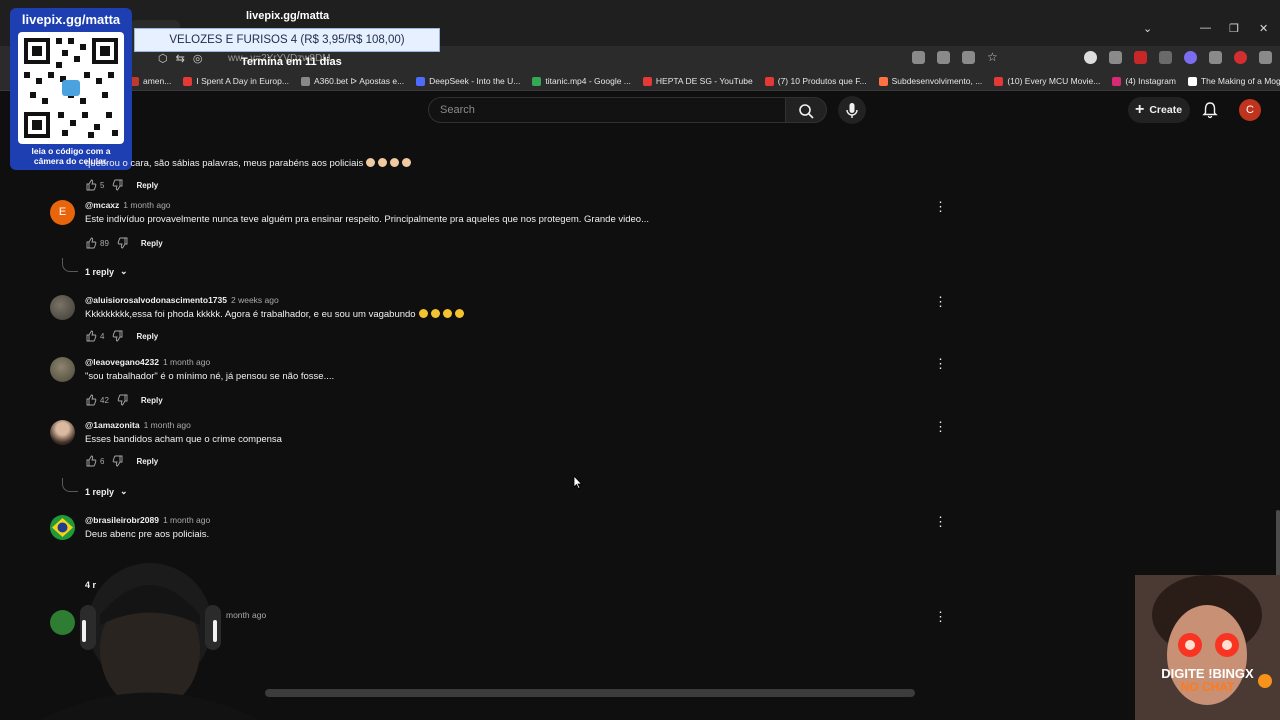 Image resolution: width=1280 pixels, height=720 pixels. I want to click on cam-callout: DIGITE !BINGX, so click(1207, 673).